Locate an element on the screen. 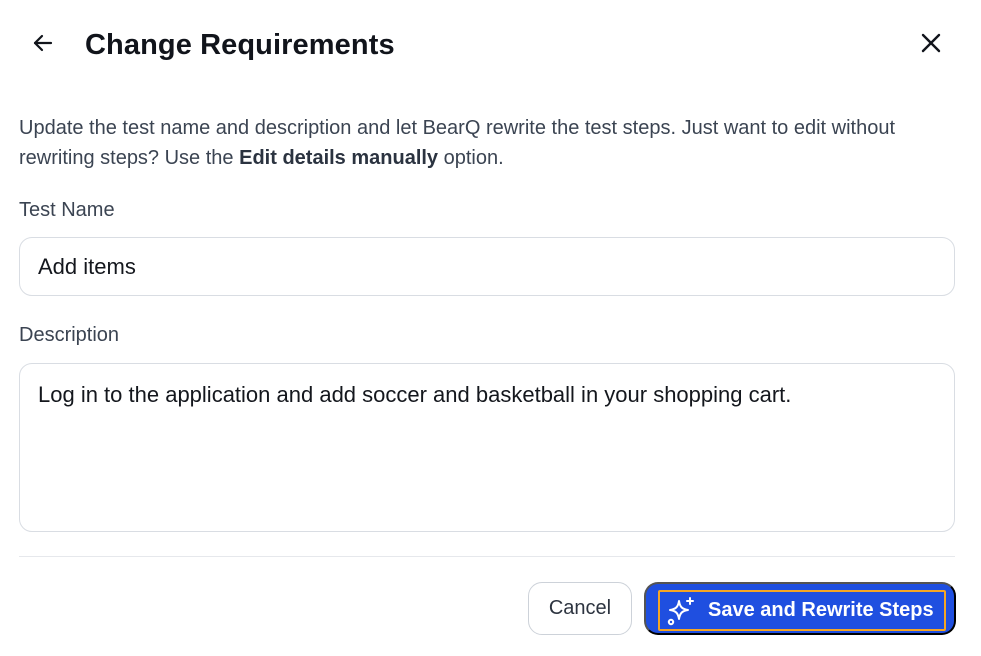  focus-ring: Save and Rewrite Steps is located at coordinates (802, 610).